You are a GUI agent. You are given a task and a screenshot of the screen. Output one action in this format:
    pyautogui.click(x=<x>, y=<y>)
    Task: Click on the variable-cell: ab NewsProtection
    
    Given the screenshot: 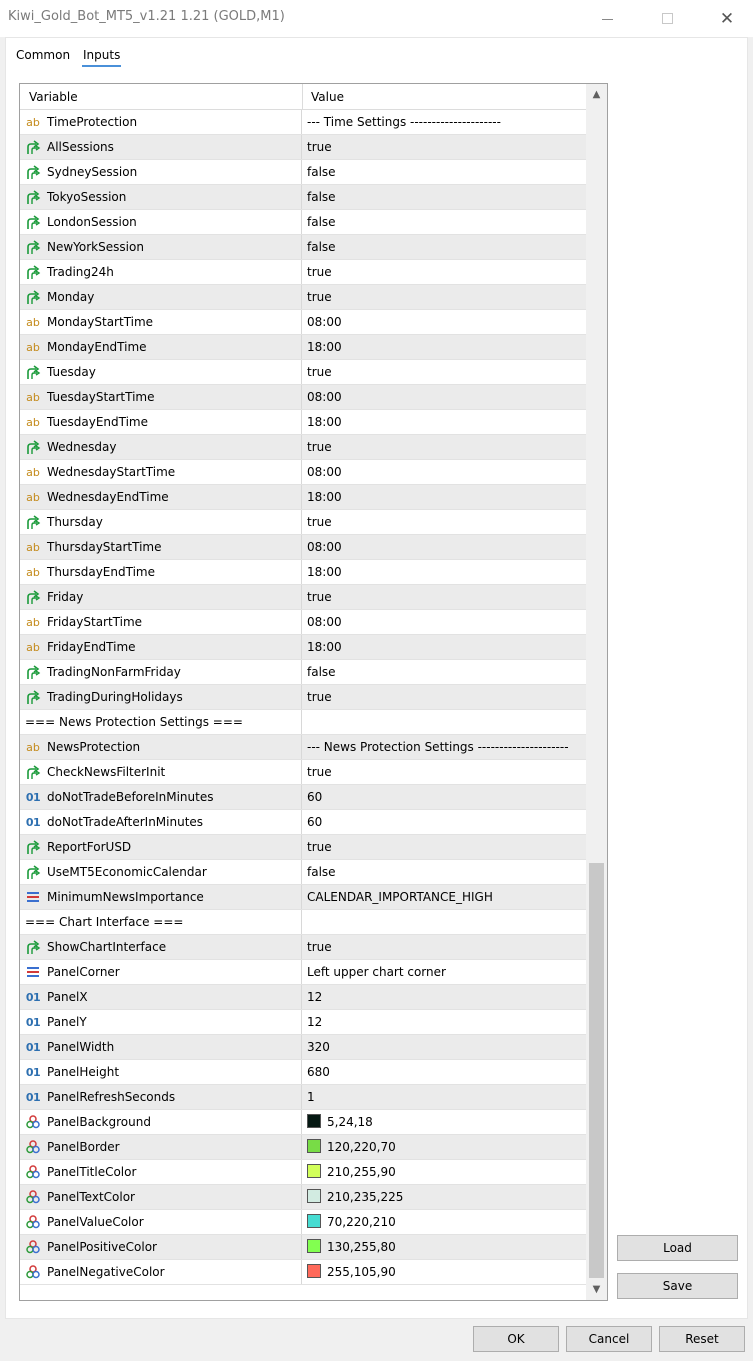 What is the action you would take?
    pyautogui.click(x=161, y=747)
    